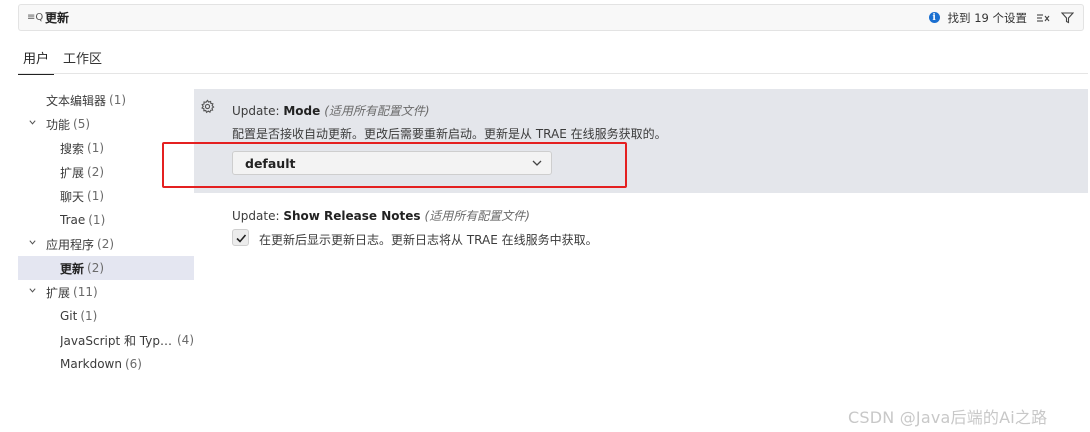 The width and height of the screenshot is (1090, 432). What do you see at coordinates (302, 111) in the screenshot?
I see `setting-name: Mode` at bounding box center [302, 111].